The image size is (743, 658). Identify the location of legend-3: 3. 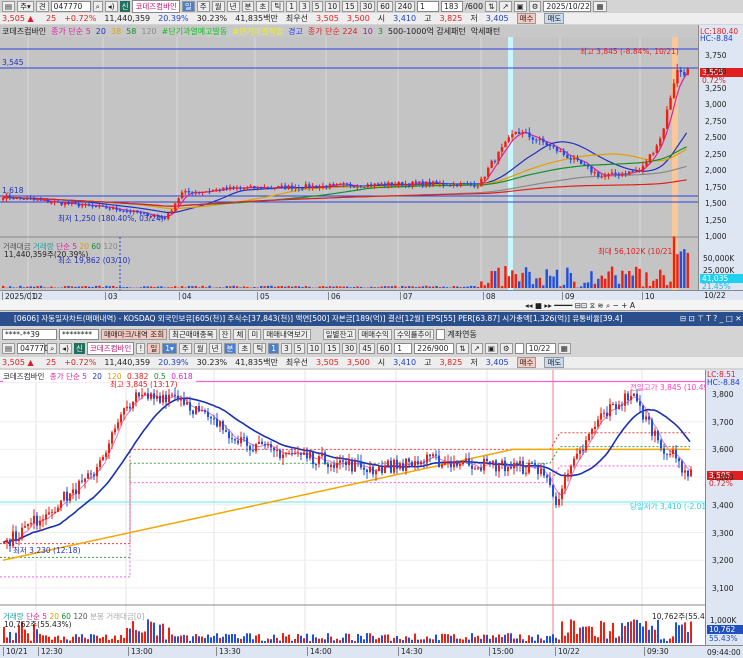
(380, 31).